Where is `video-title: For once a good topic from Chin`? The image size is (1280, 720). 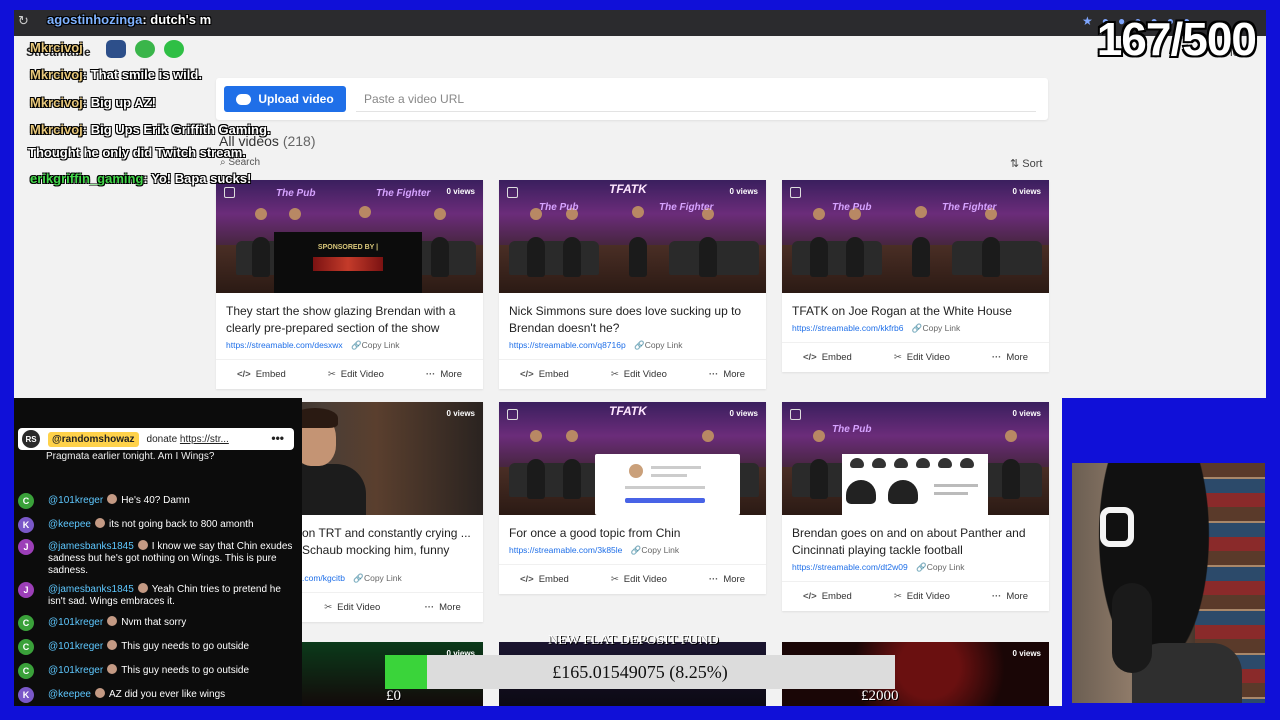 video-title: For once a good topic from Chin is located at coordinates (632, 528).